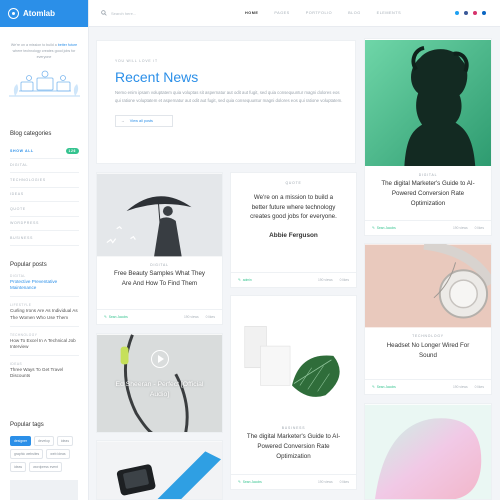 Image resolution: width=500 pixels, height=500 pixels. Describe the element at coordinates (281, 13) in the screenshot. I see `nav-pages: PAGES` at that location.